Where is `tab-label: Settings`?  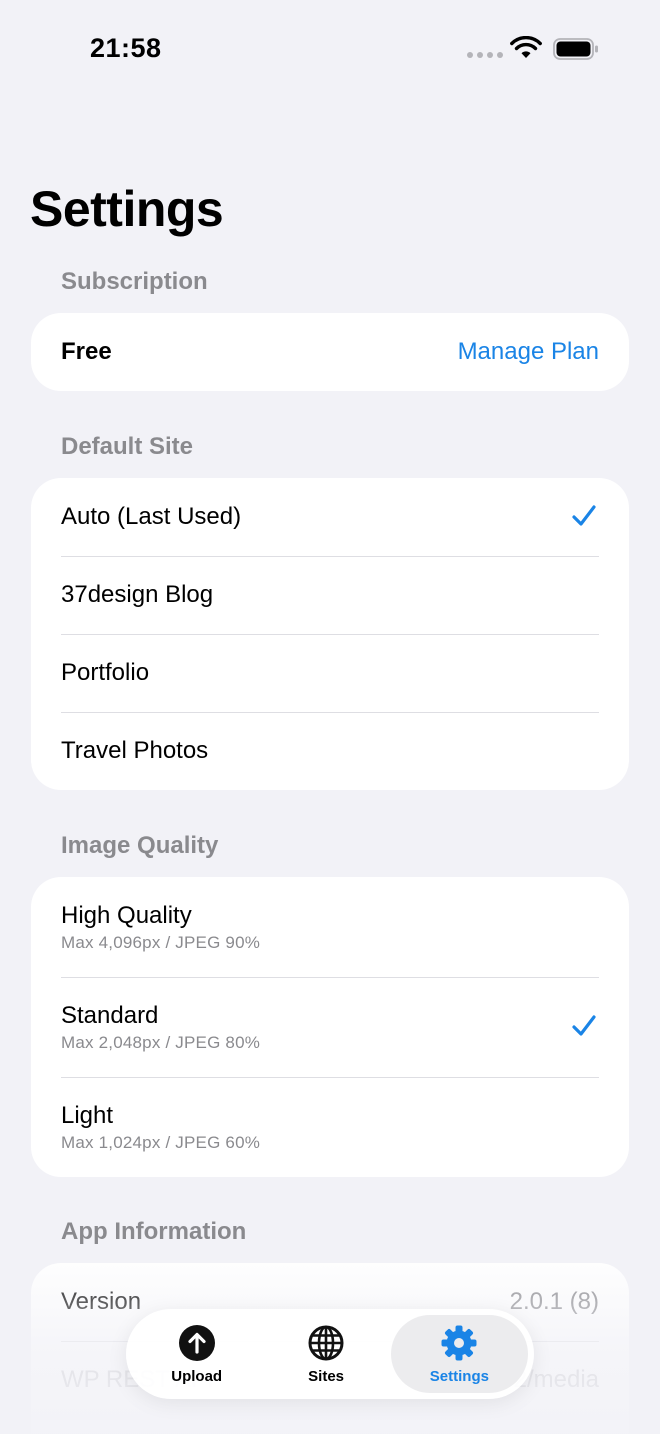
tab-label: Settings is located at coordinates (459, 1376).